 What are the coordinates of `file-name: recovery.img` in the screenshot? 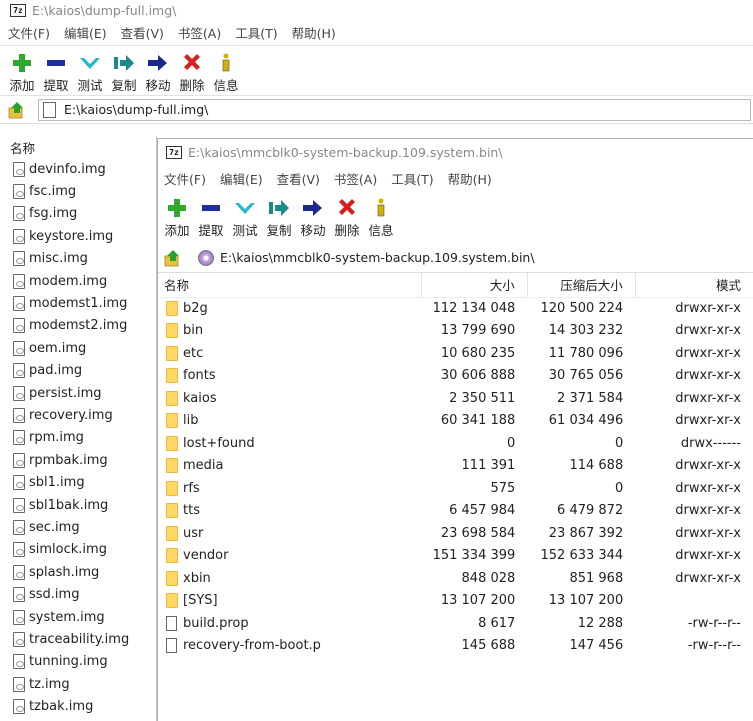 It's located at (71, 415).